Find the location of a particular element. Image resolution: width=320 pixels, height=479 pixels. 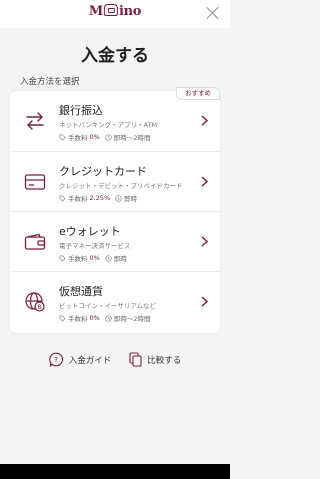

bank-transfer-arrows-icon is located at coordinates (35, 121).